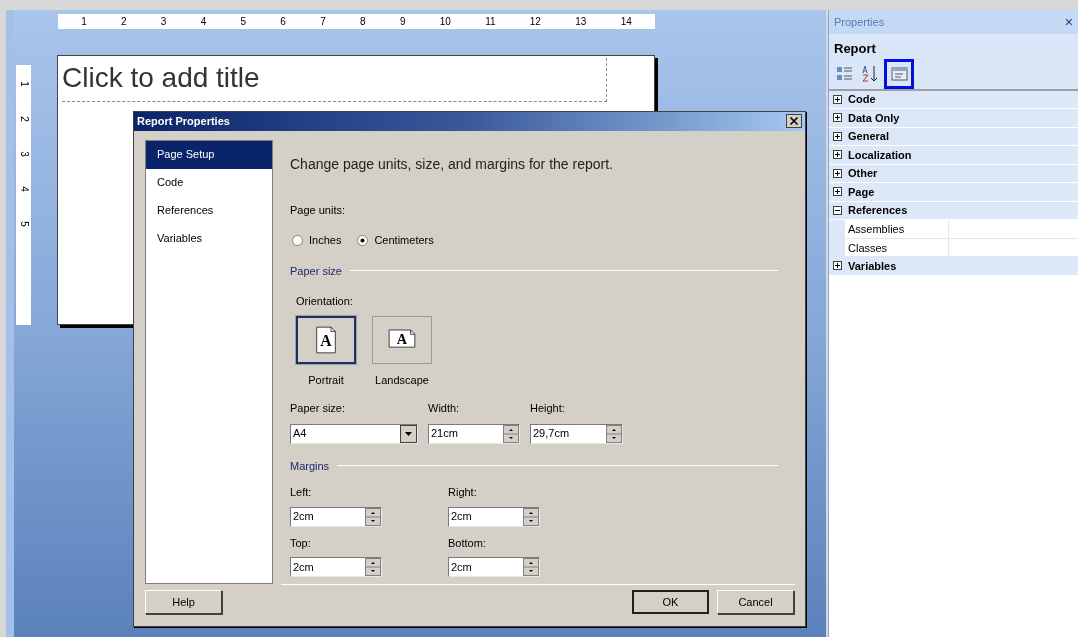  What do you see at coordinates (755, 602) in the screenshot?
I see `cancel-button: Cancel` at bounding box center [755, 602].